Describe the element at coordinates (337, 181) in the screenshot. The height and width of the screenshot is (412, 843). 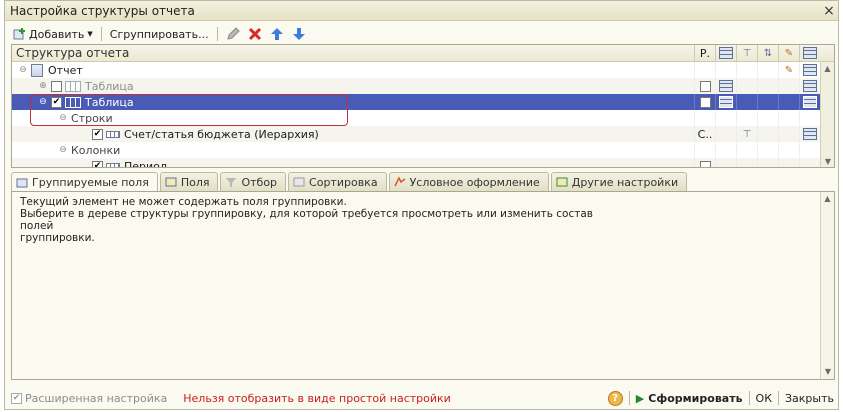
I see `tab-sort: Сортировка` at that location.